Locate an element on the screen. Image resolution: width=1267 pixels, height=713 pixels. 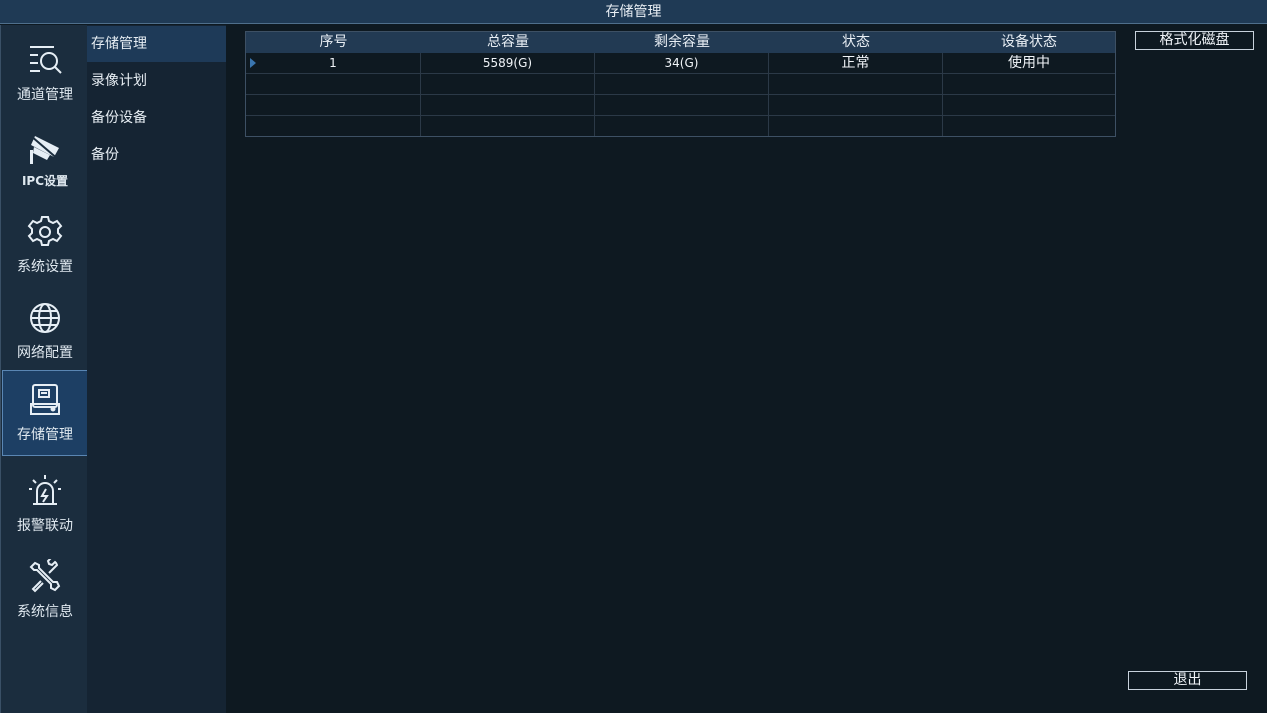
sidebar-item-label: 存储管理 is located at coordinates (45, 435).